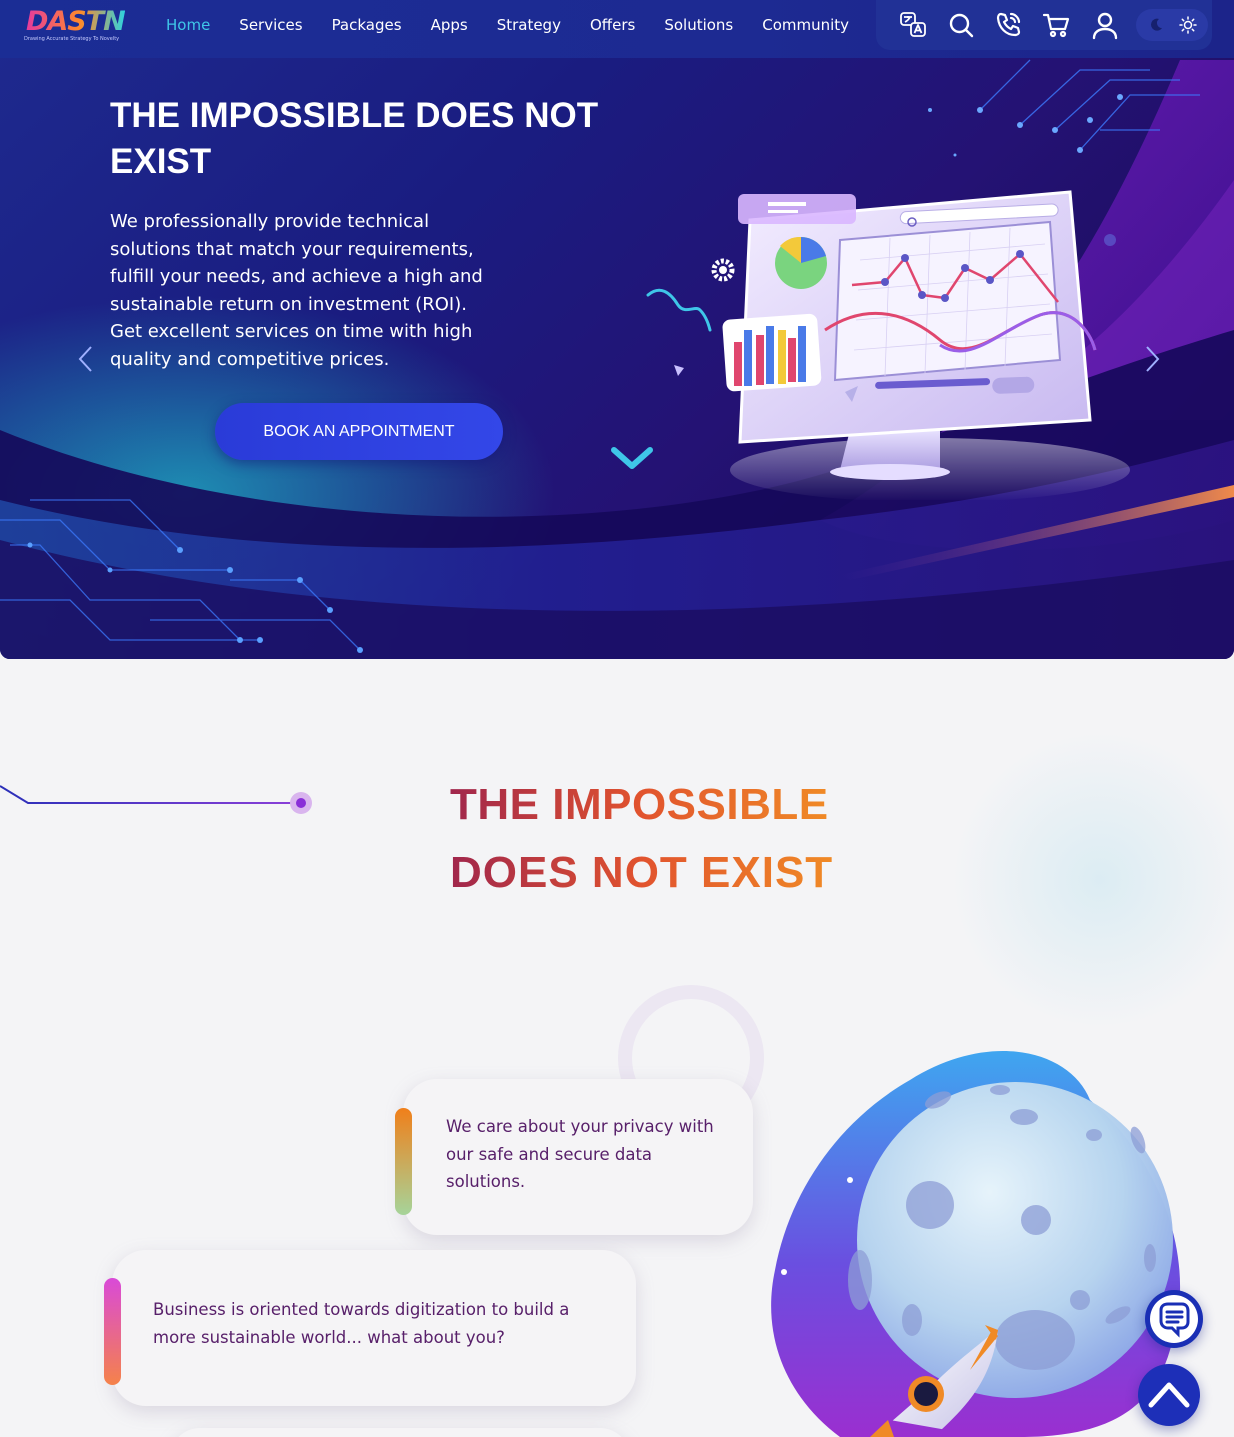 The width and height of the screenshot is (1234, 1437). Describe the element at coordinates (400, 1432) in the screenshot. I see `info-card-partial` at that location.